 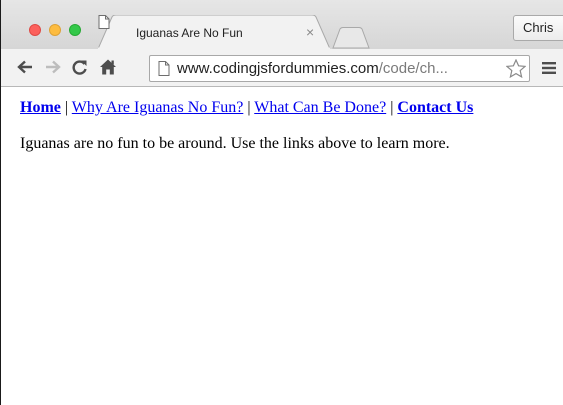 I want to click on tab-active: Iguanas Are No Fun ×, so click(x=214, y=32).